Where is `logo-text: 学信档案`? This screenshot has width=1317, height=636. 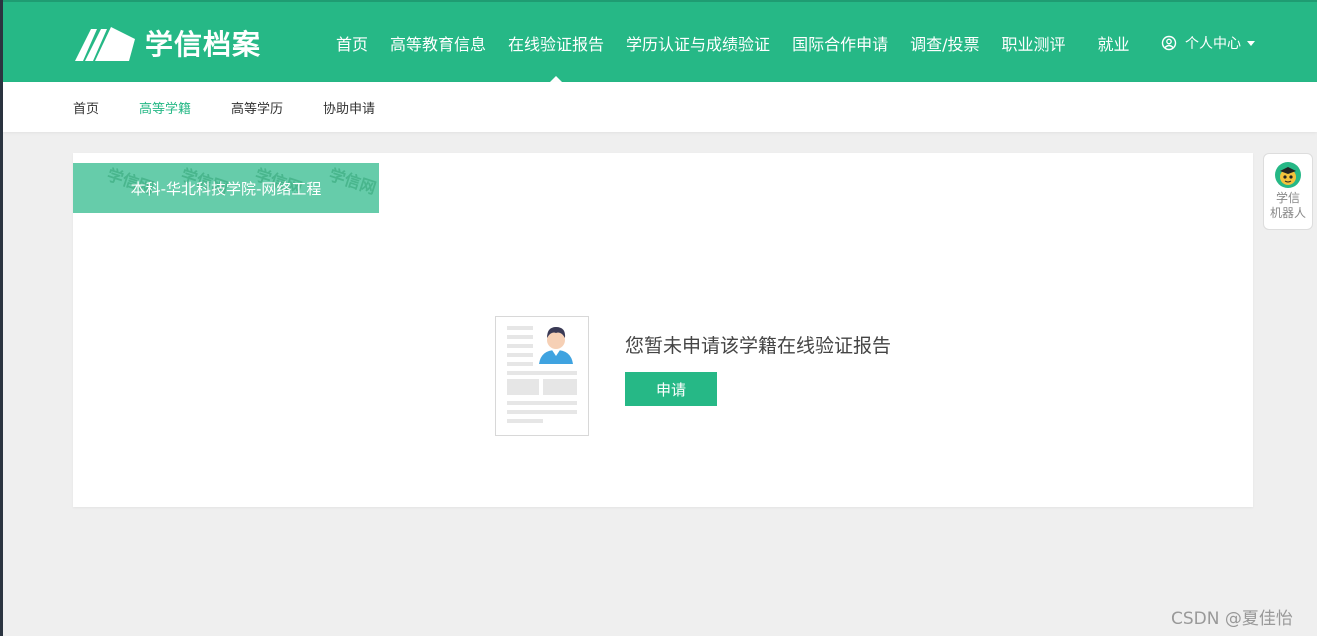
logo-text: 学信档案 is located at coordinates (203, 44).